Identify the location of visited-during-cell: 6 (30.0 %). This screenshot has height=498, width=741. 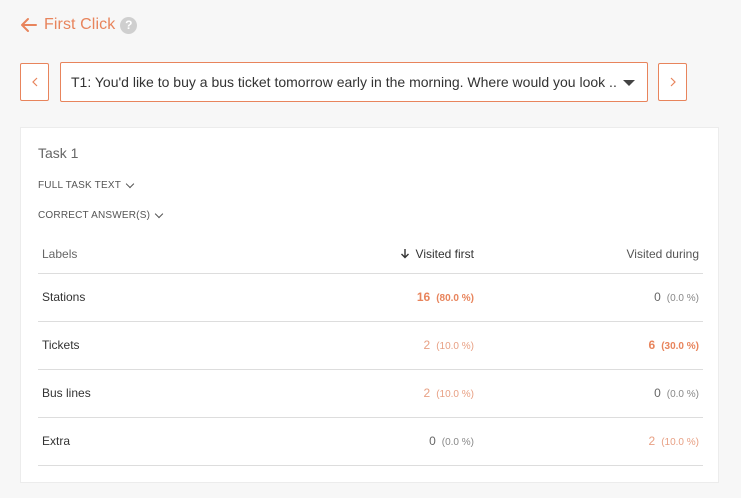
(590, 345).